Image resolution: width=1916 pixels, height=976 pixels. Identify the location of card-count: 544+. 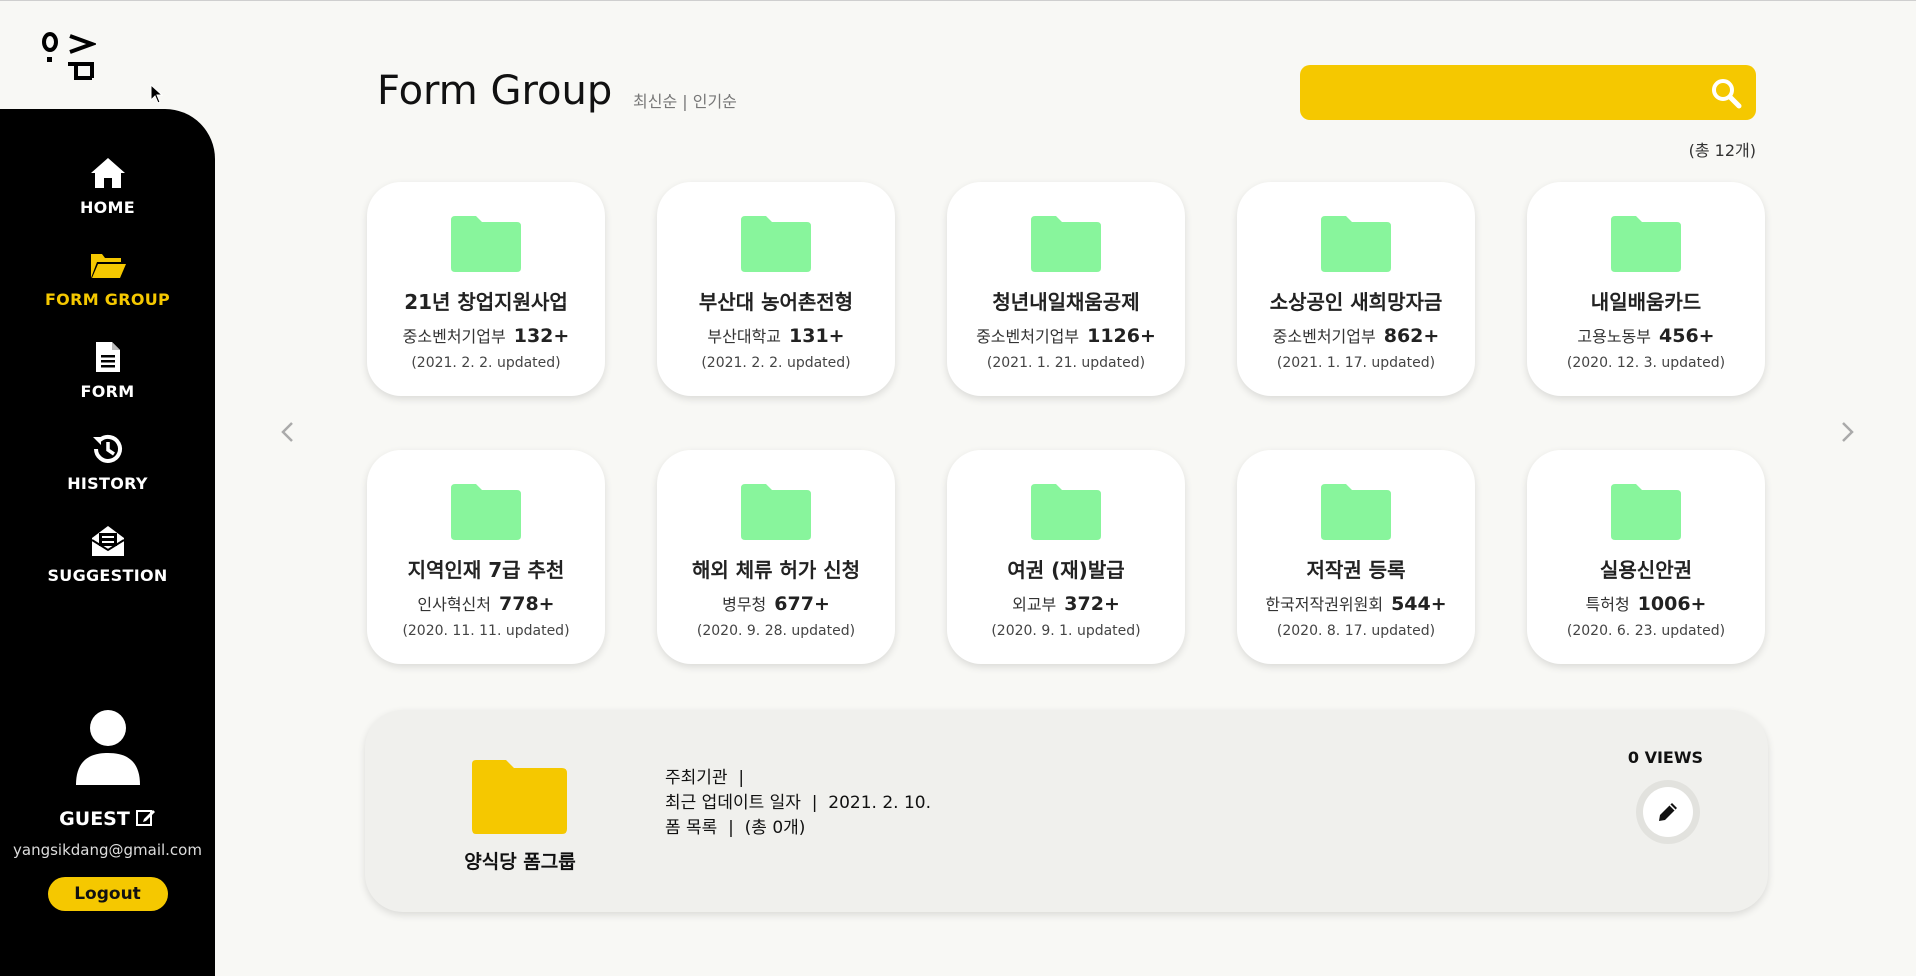
(1419, 604).